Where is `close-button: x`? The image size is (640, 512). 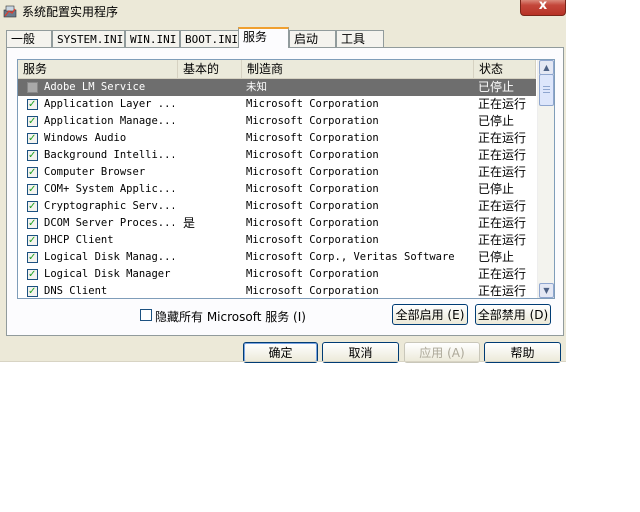 close-button: x is located at coordinates (543, 8).